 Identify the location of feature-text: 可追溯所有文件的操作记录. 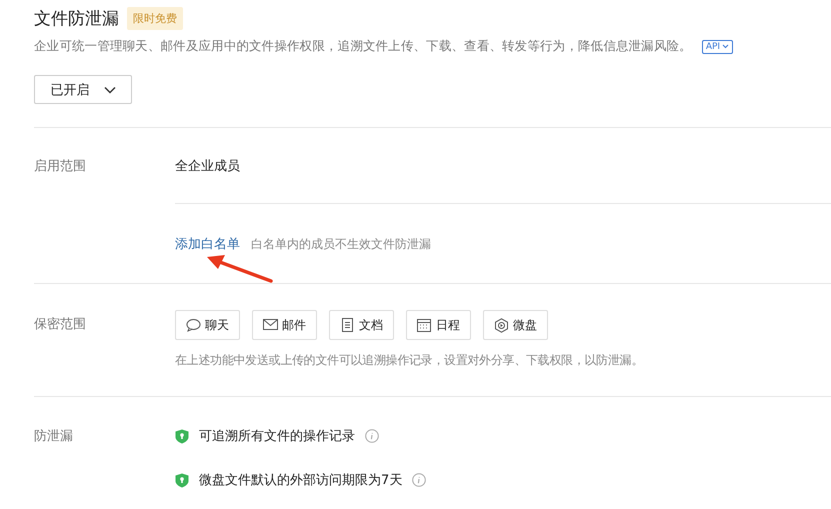
(277, 436).